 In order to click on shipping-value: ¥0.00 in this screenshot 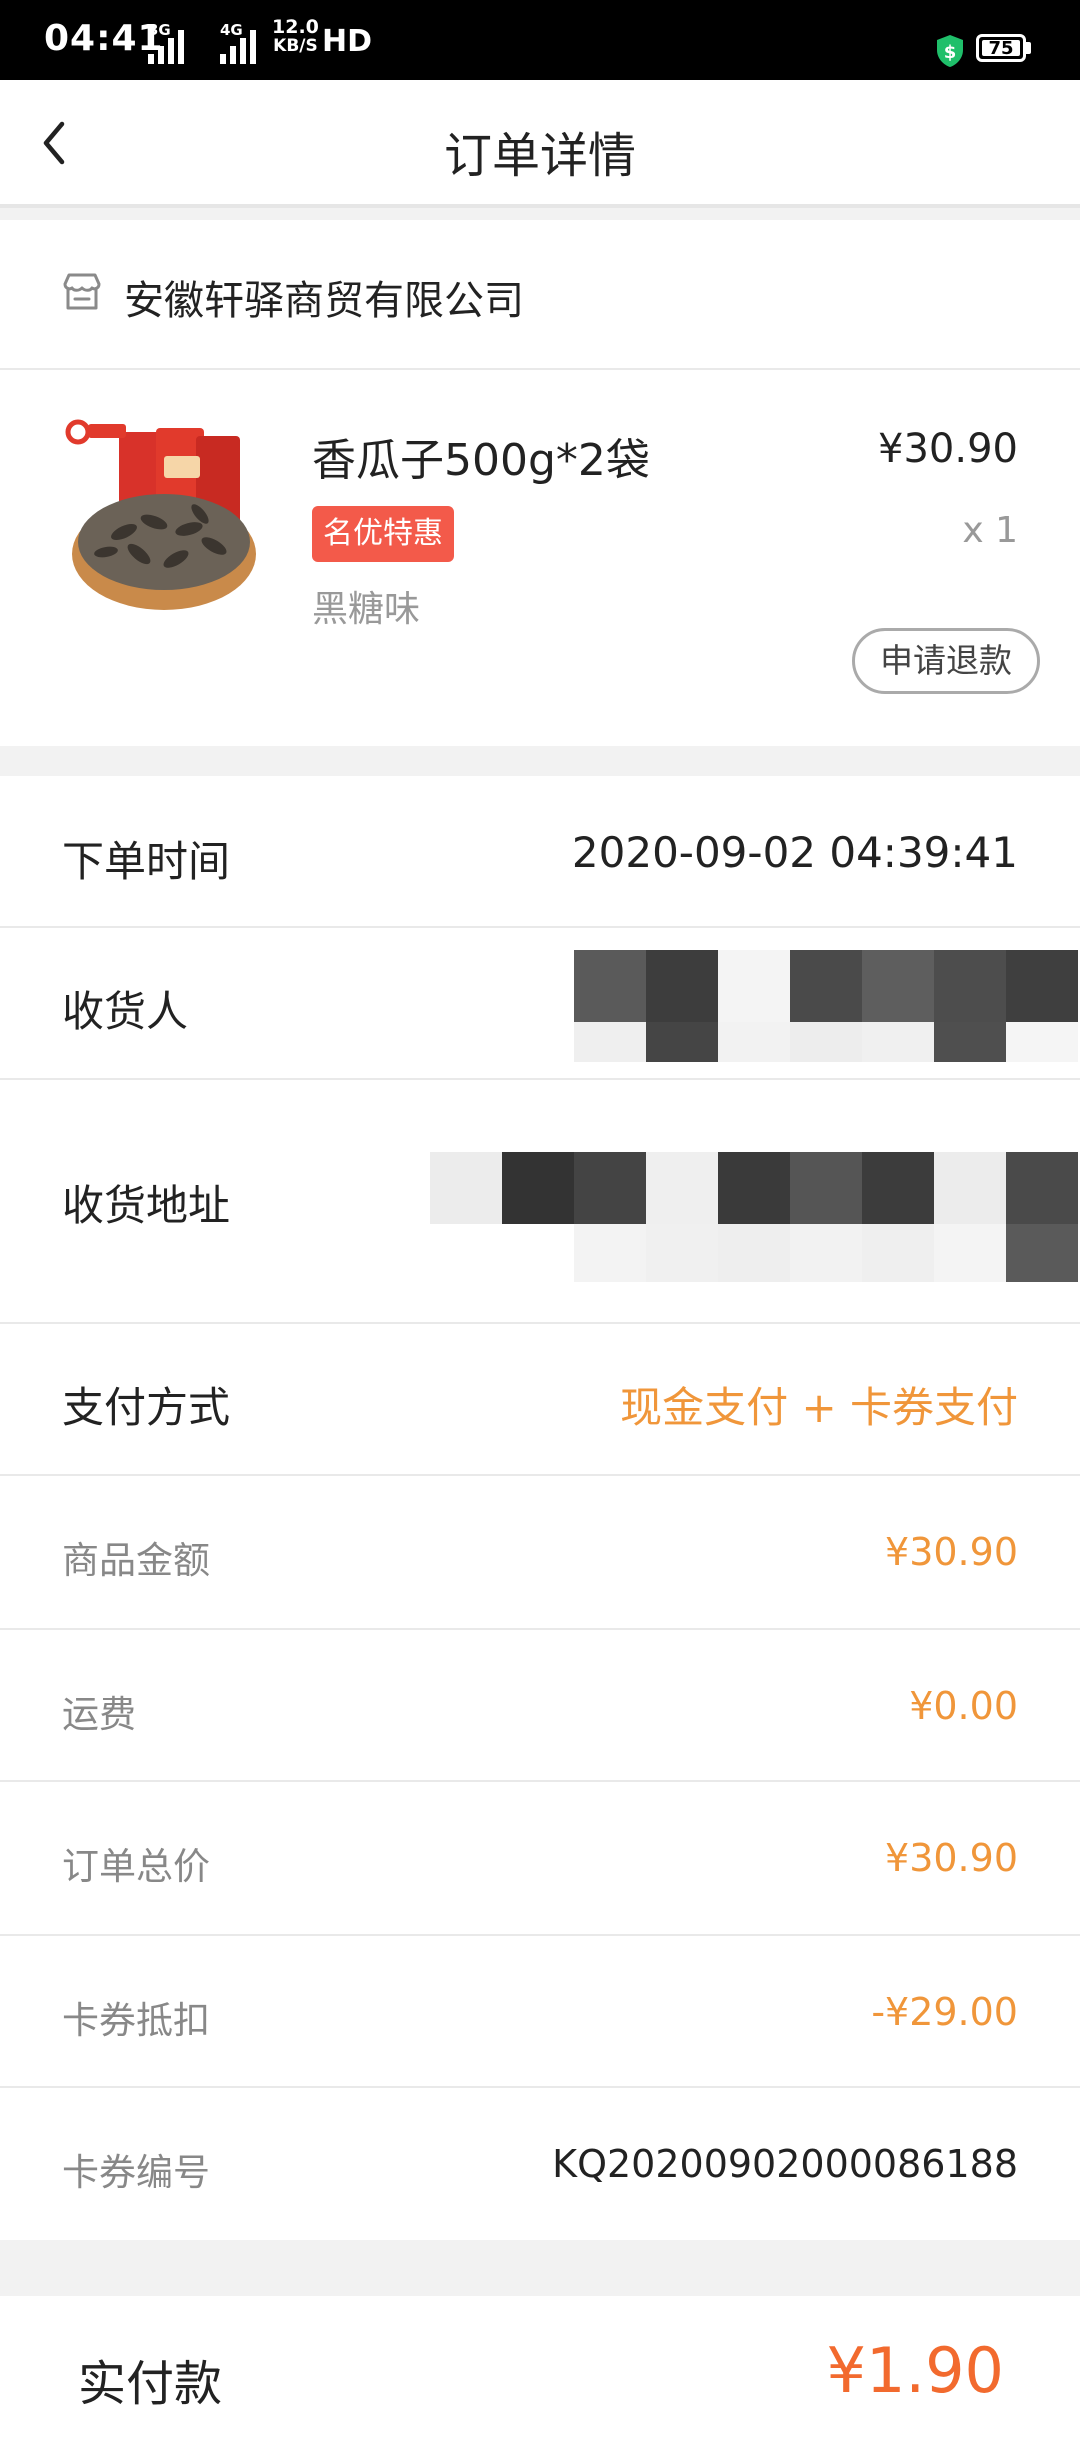, I will do `click(963, 1706)`.